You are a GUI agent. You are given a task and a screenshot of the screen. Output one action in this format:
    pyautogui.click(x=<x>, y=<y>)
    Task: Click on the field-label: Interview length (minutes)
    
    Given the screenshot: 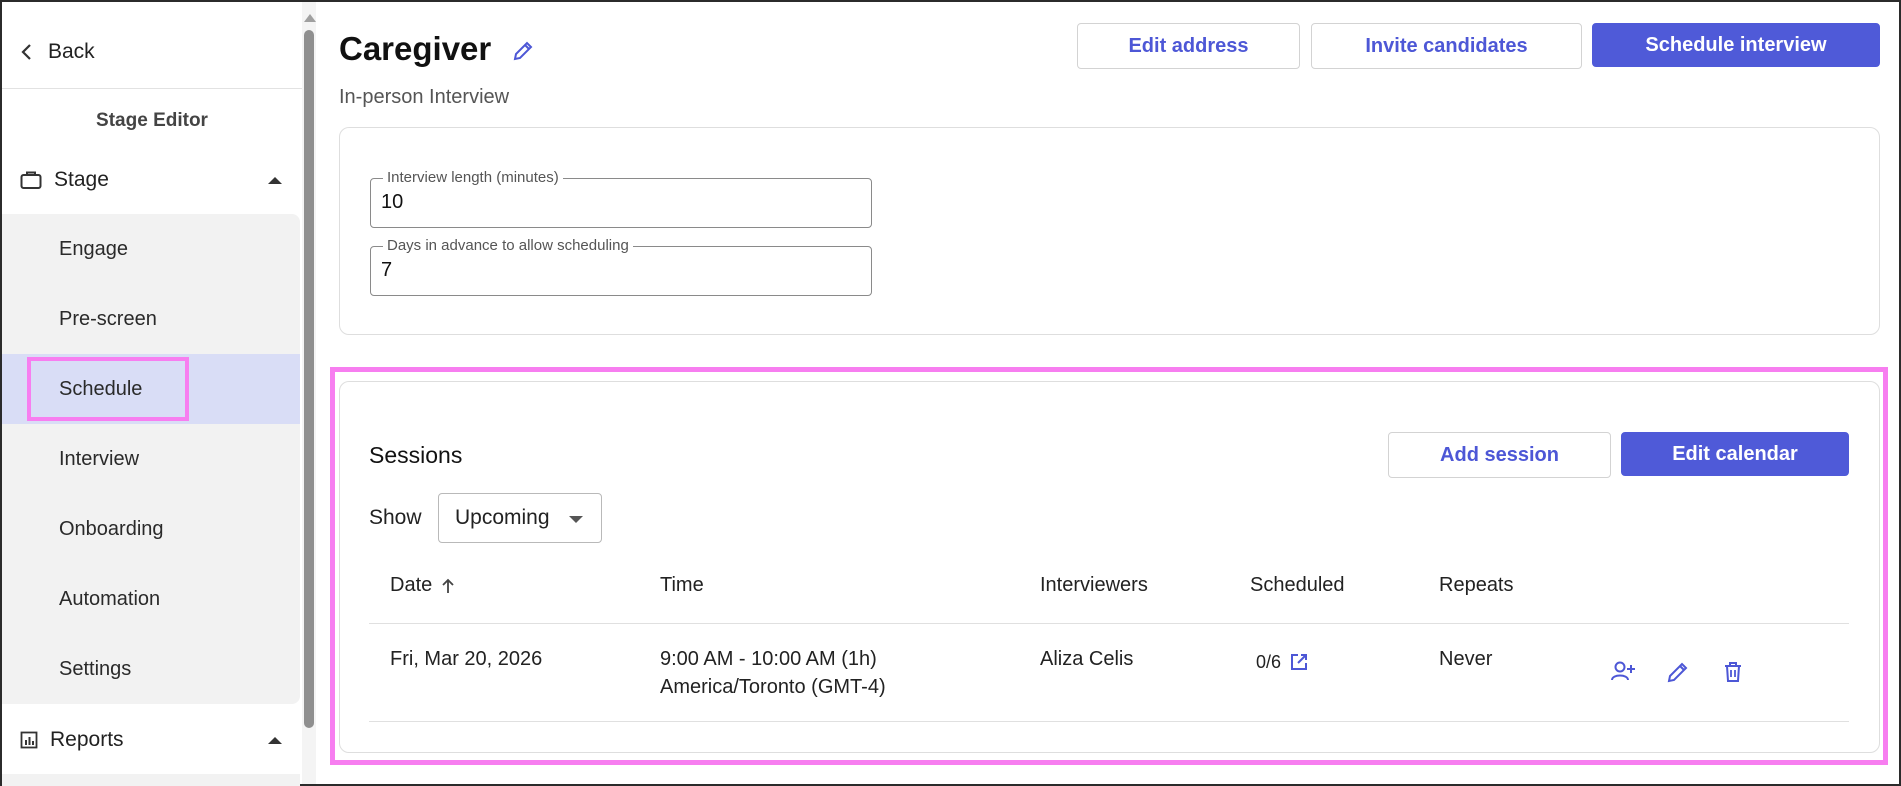 What is the action you would take?
    pyautogui.click(x=473, y=177)
    